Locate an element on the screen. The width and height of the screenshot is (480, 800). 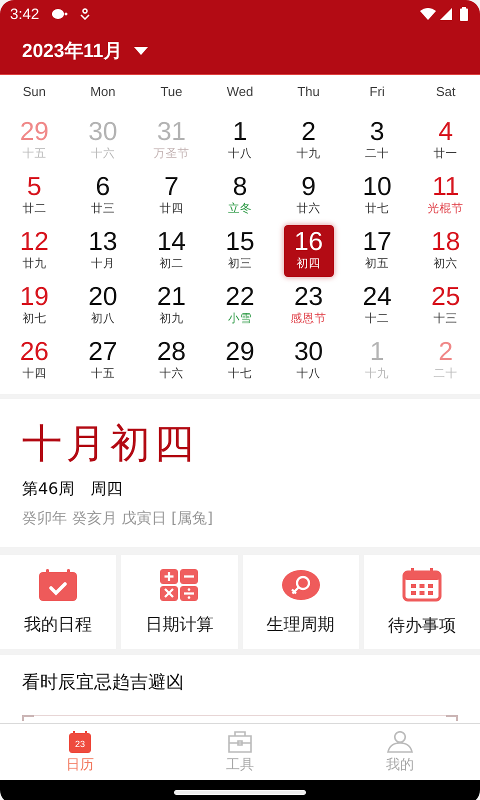
day-cell: 9 廿六 is located at coordinates (309, 196).